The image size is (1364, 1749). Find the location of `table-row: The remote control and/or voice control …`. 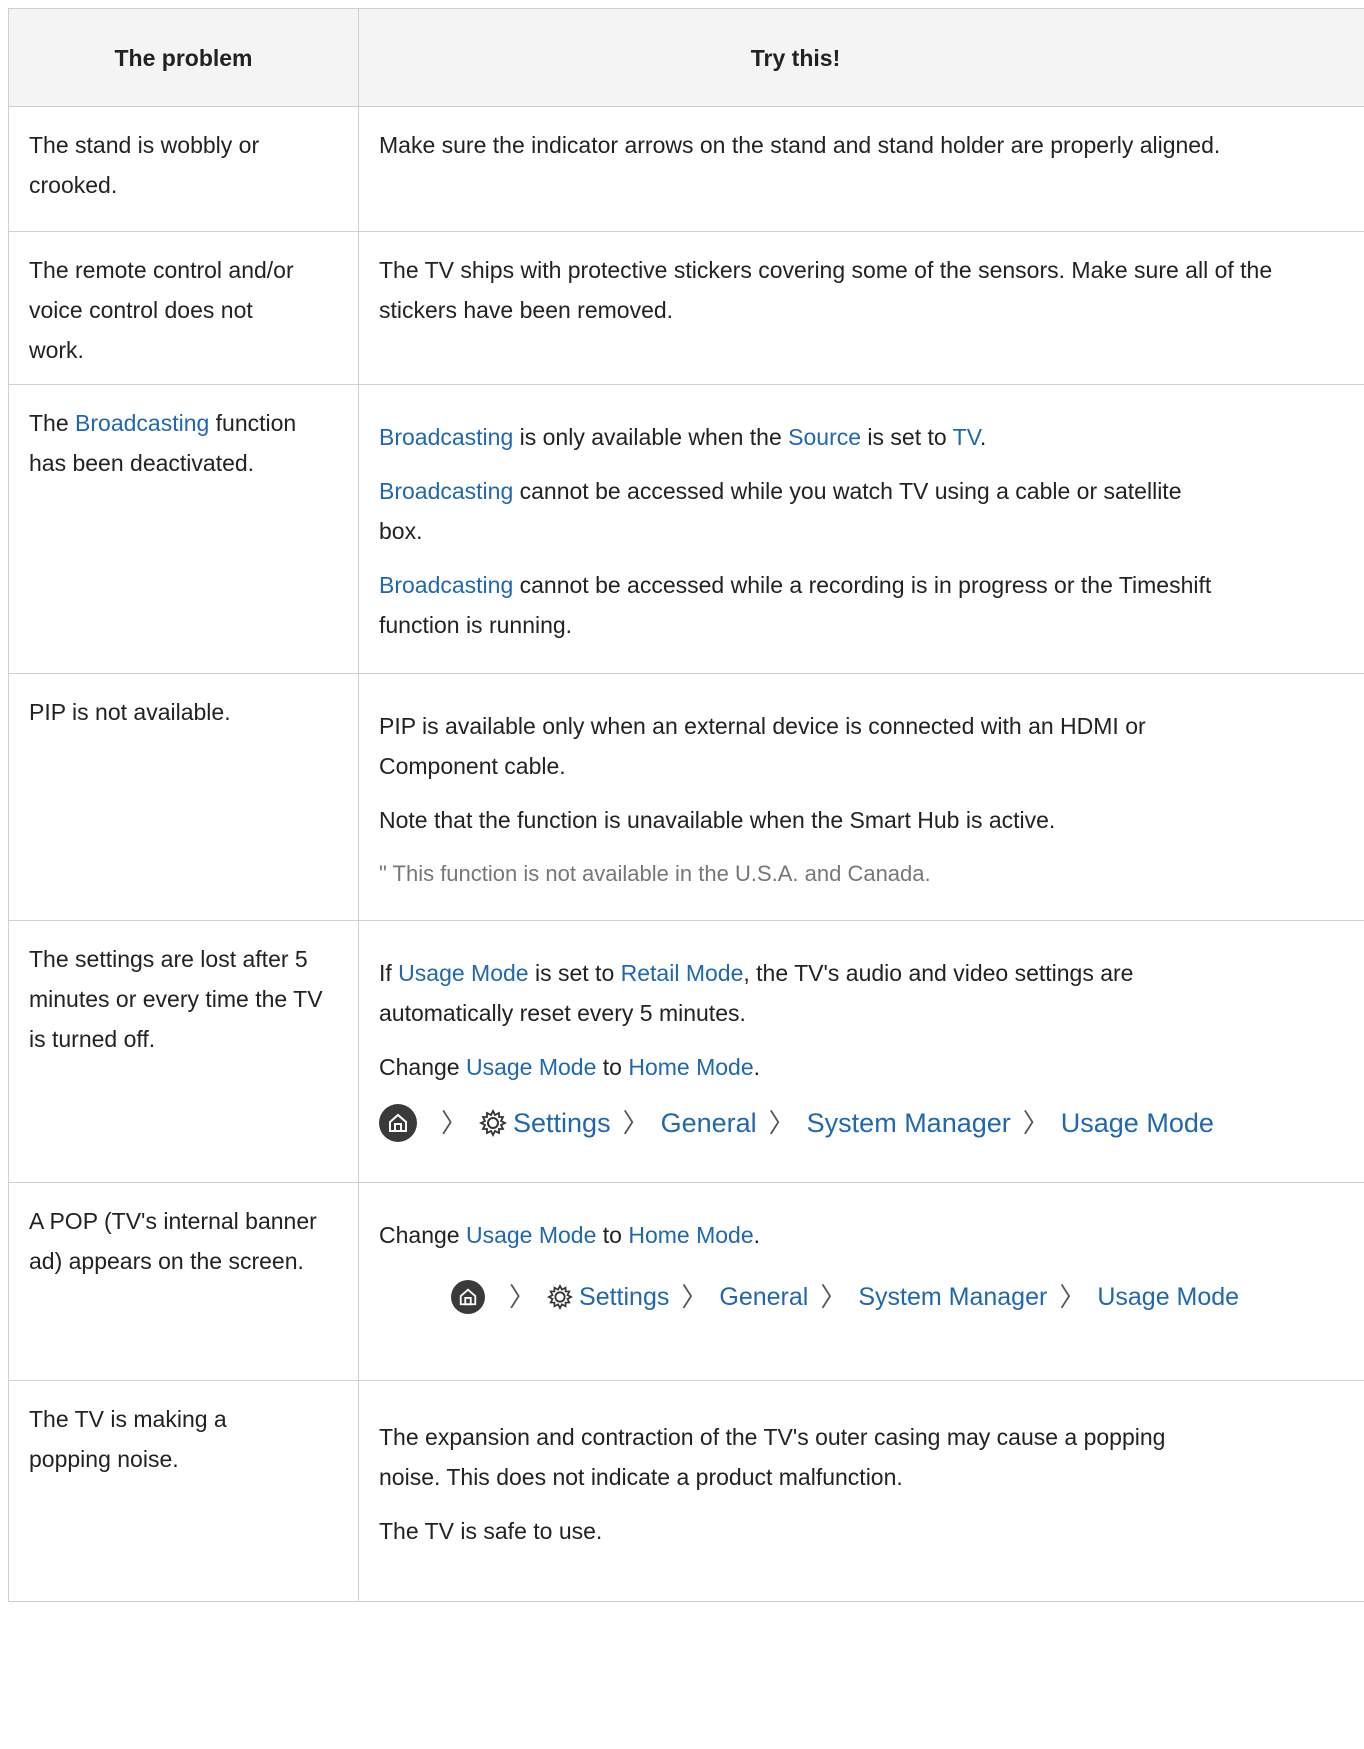

table-row: The remote control and/or voice control … is located at coordinates (686, 308).